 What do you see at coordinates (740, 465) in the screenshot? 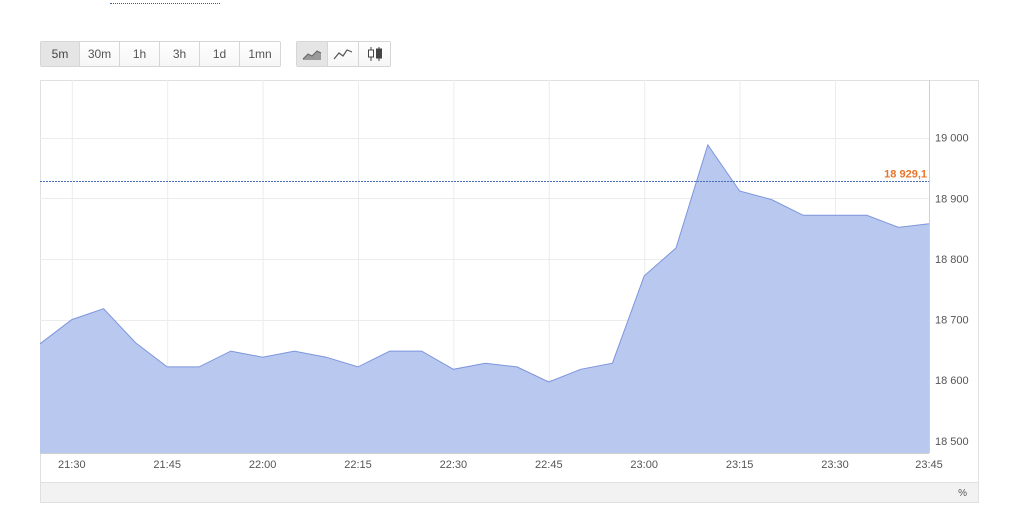
I see `x-tick-label: 23:15` at bounding box center [740, 465].